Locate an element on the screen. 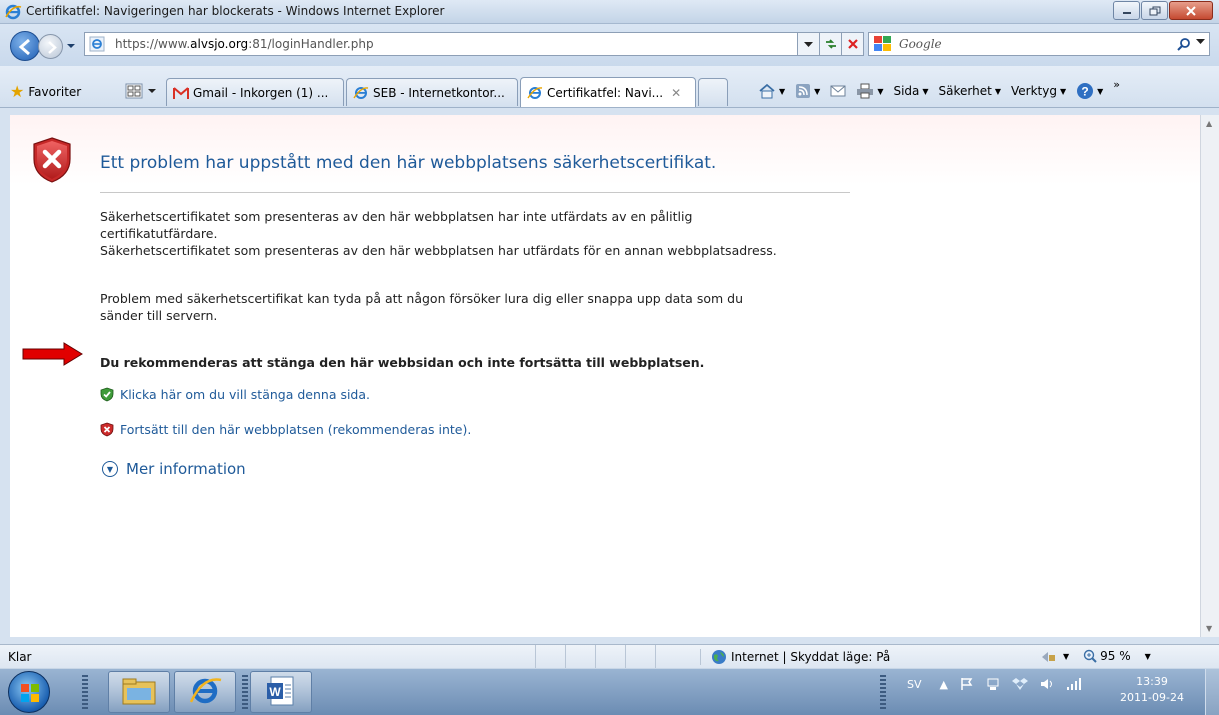 The image size is (1219, 715). language-indicator: SV is located at coordinates (914, 684).